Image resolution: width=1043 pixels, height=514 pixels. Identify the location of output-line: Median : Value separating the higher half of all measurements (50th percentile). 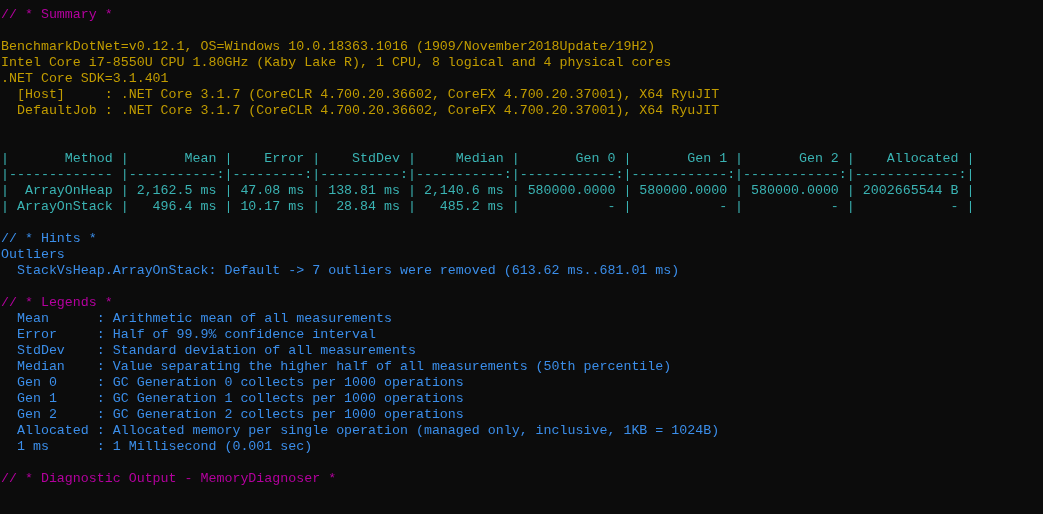
(343, 367).